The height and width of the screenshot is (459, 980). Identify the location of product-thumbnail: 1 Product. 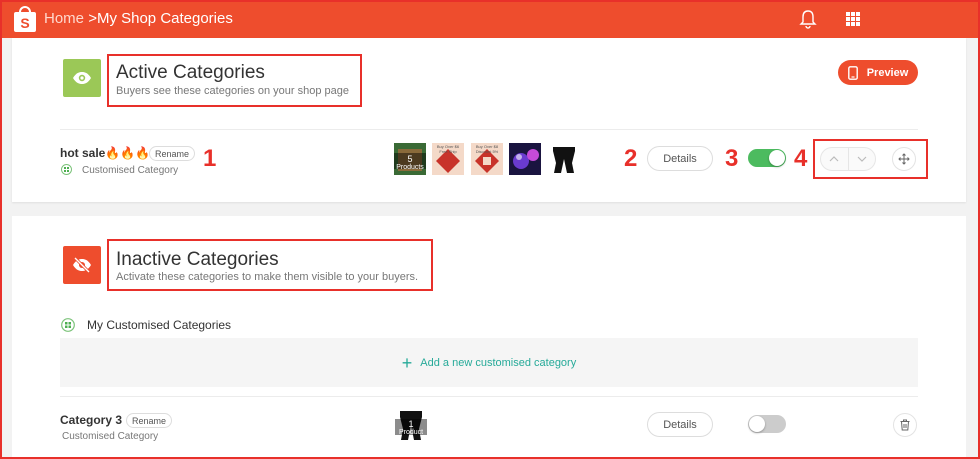
(411, 425).